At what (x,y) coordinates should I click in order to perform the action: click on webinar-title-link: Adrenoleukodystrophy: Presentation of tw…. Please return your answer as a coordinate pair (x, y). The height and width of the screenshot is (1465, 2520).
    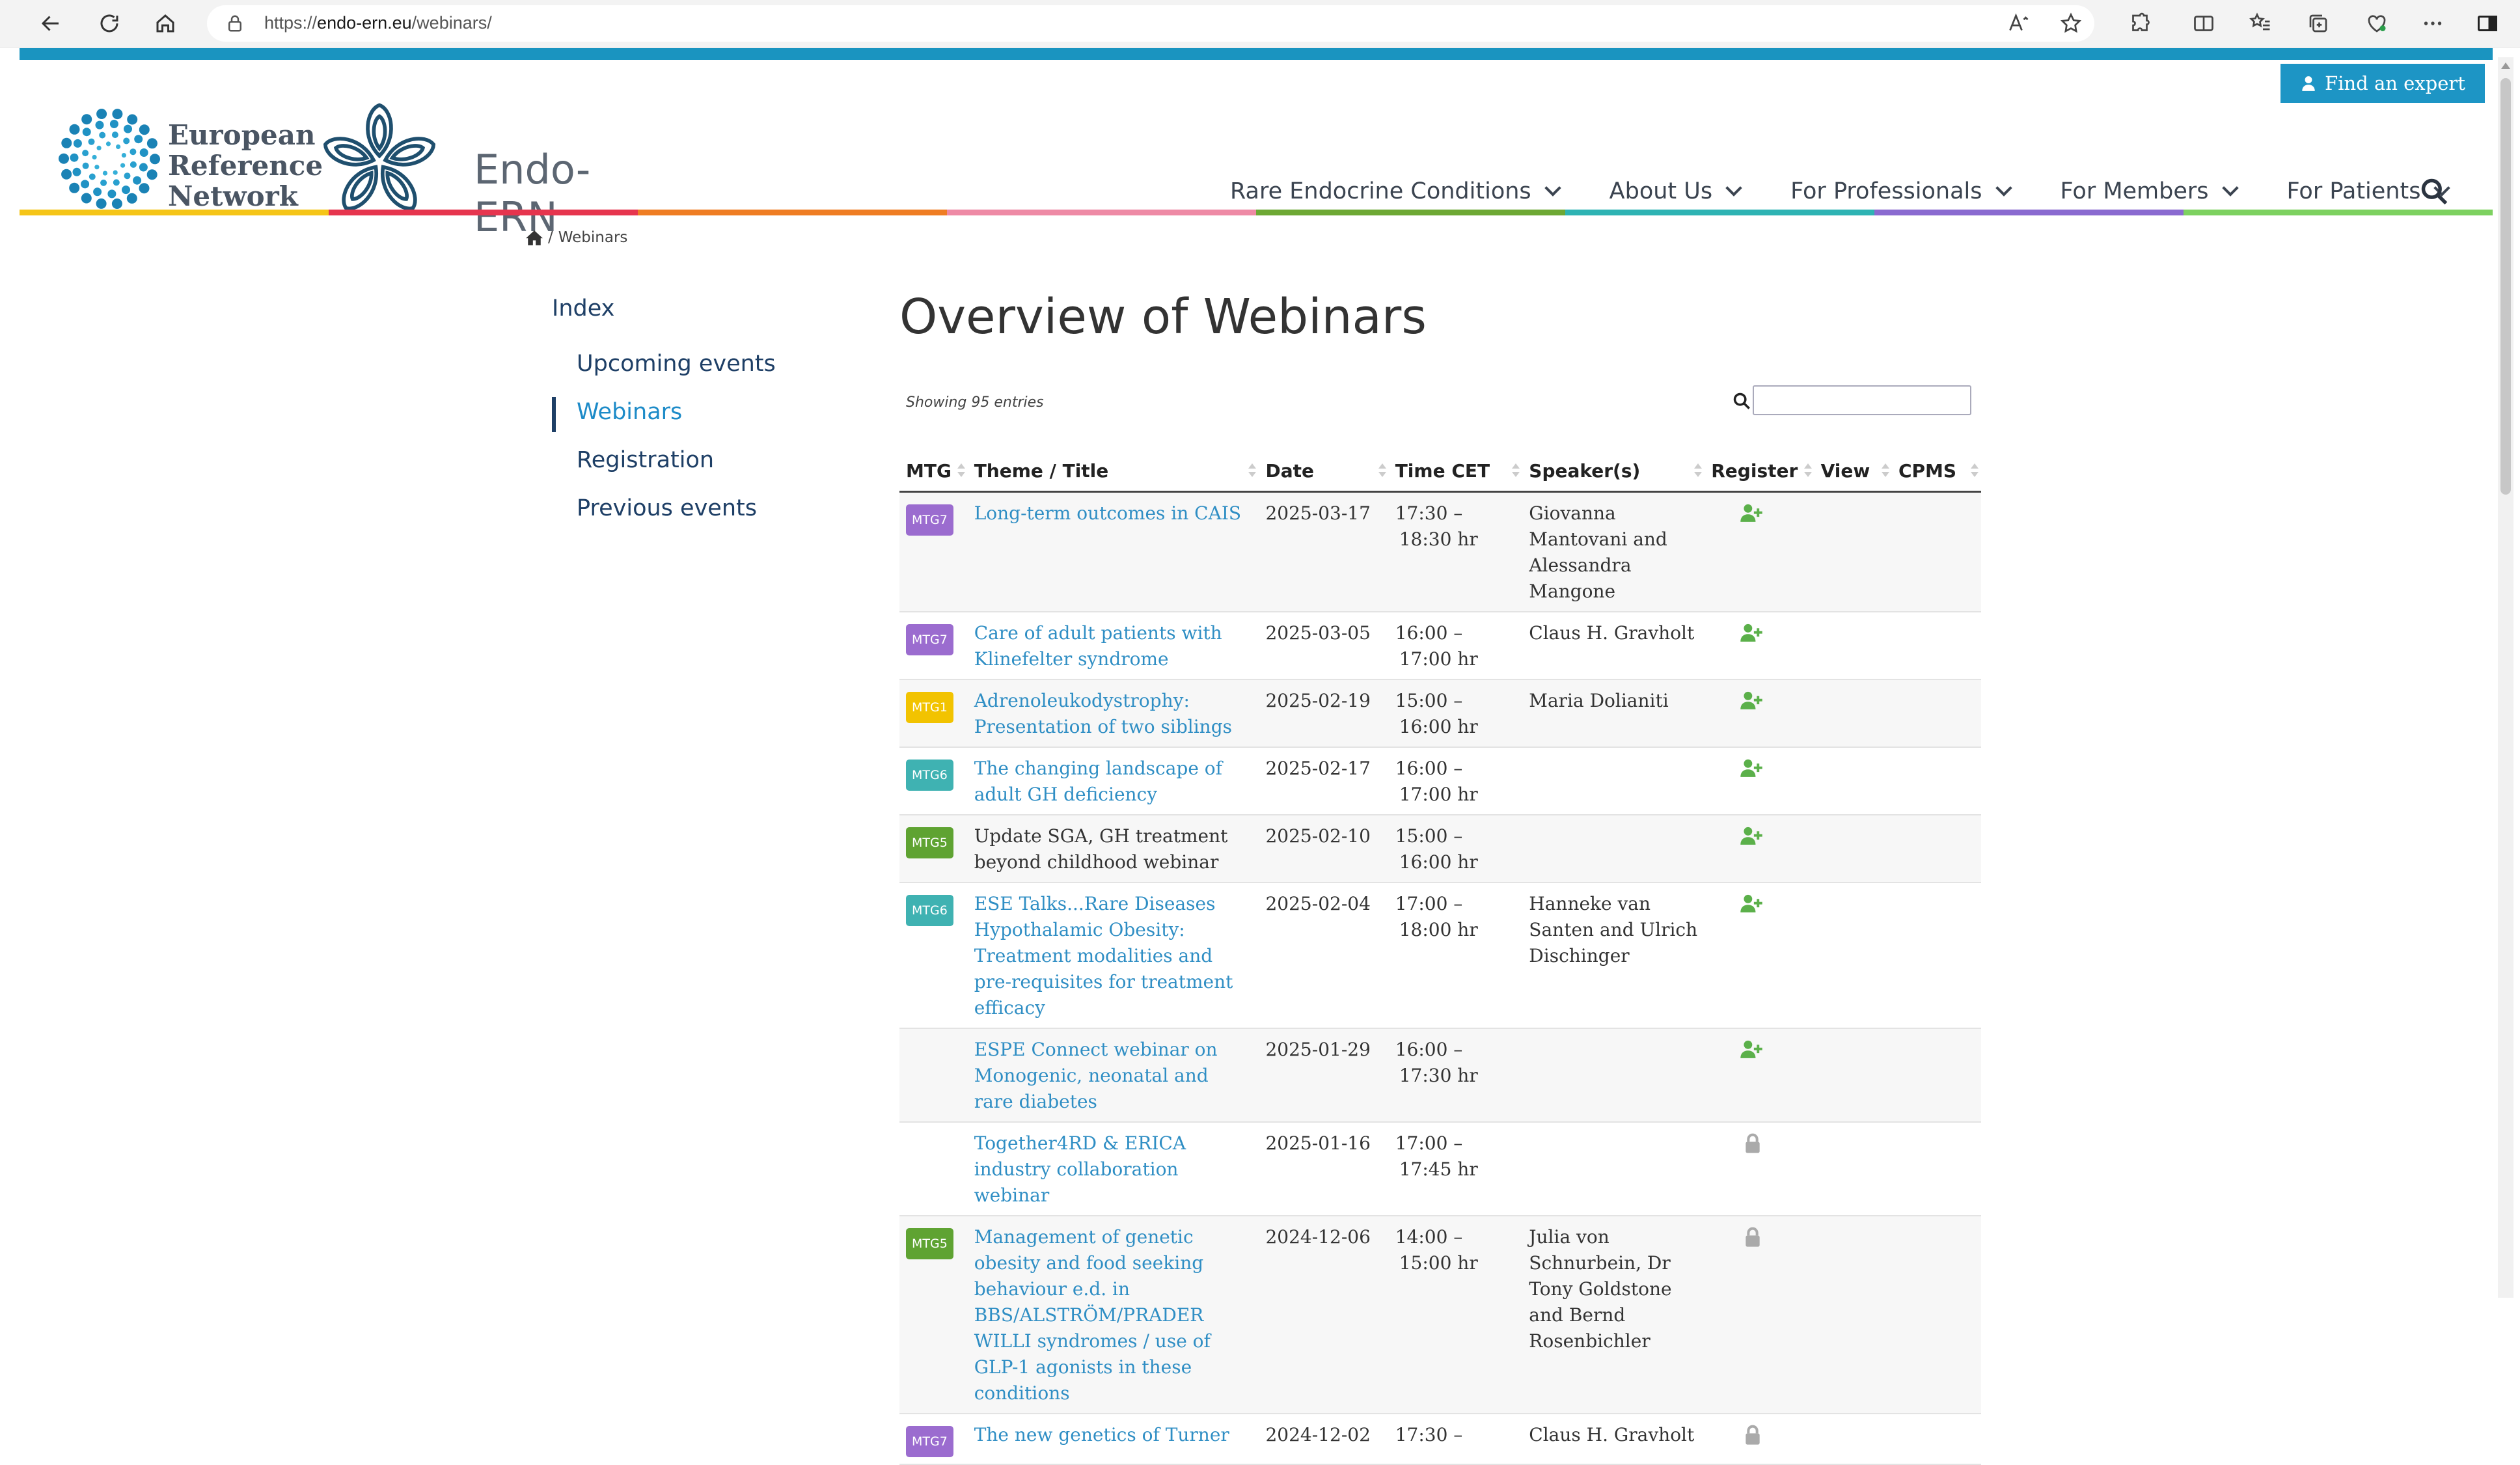
    Looking at the image, I should click on (1113, 713).